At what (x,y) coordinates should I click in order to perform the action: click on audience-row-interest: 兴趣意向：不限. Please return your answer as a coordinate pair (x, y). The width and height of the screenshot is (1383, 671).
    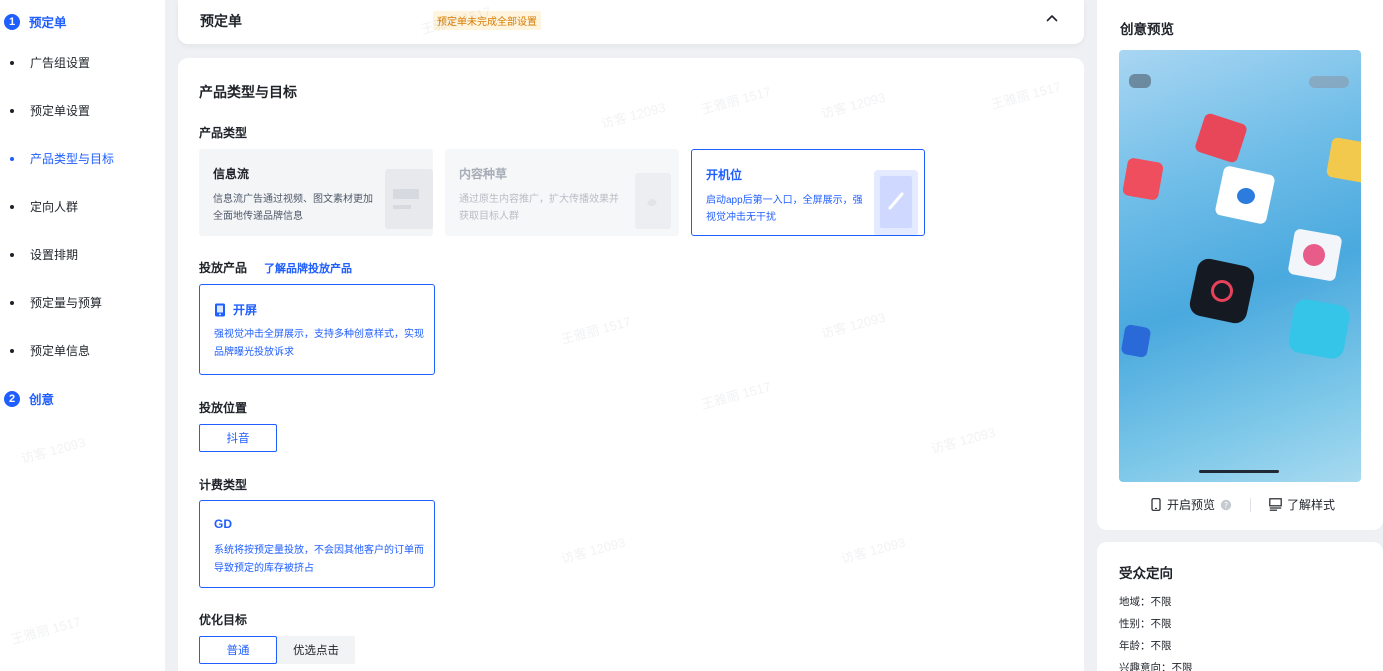
    Looking at the image, I should click on (1156, 666).